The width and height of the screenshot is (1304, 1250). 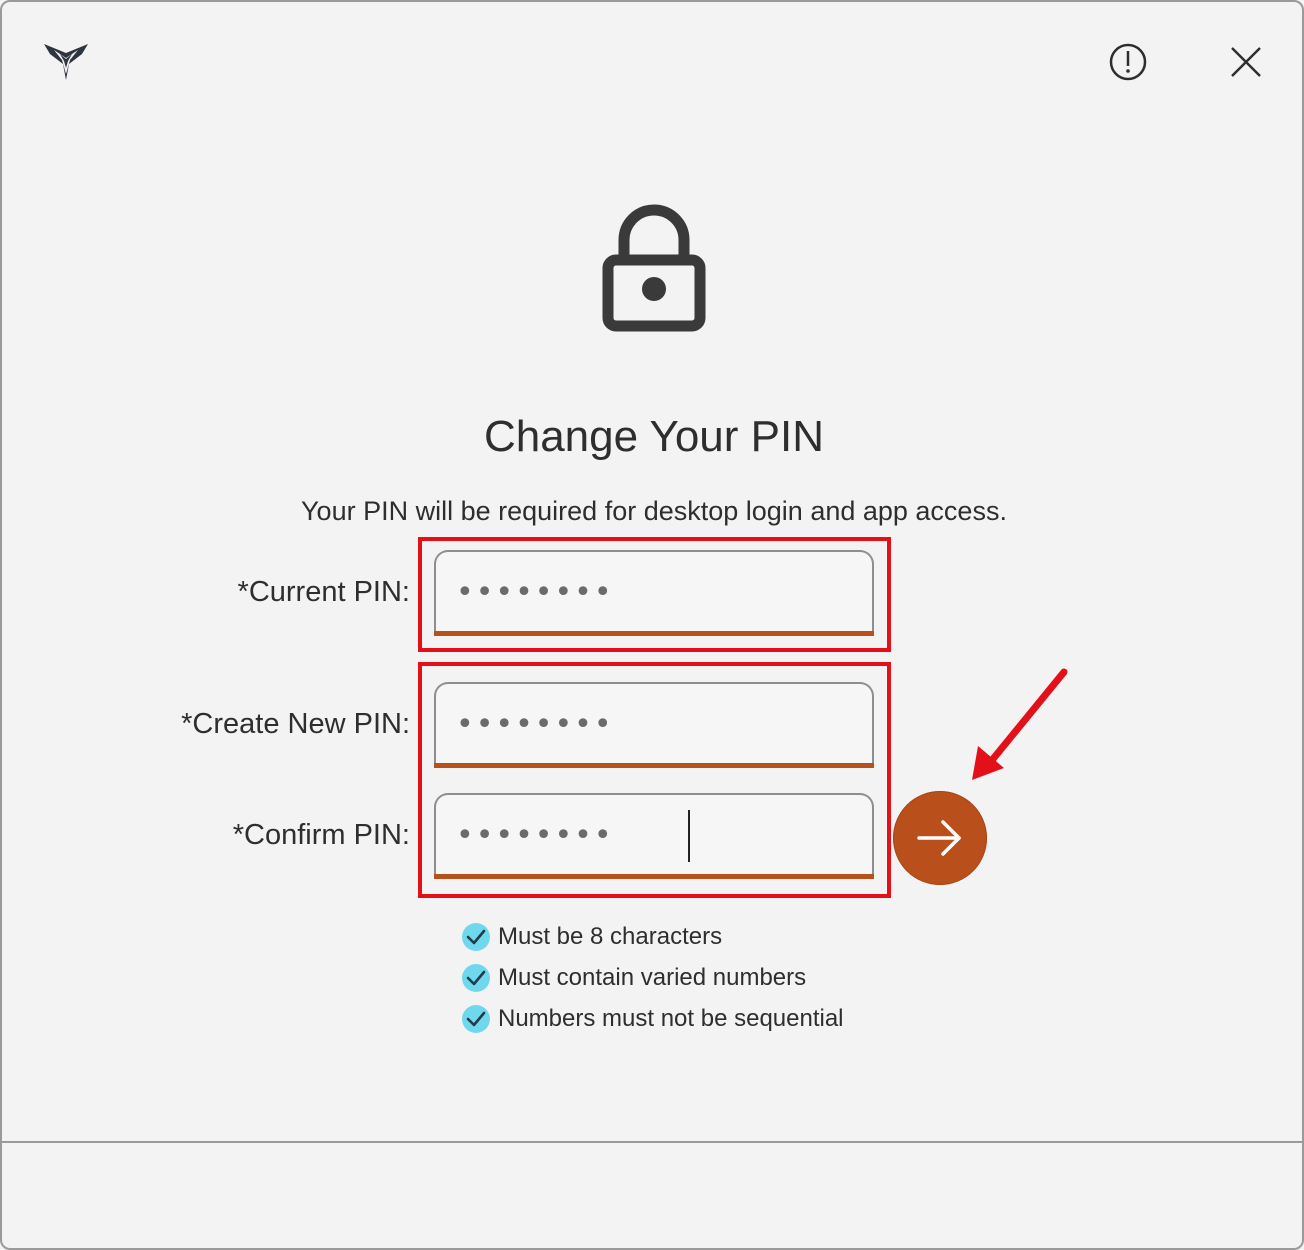 I want to click on requirement-text: Must be 8 characters, so click(x=610, y=936).